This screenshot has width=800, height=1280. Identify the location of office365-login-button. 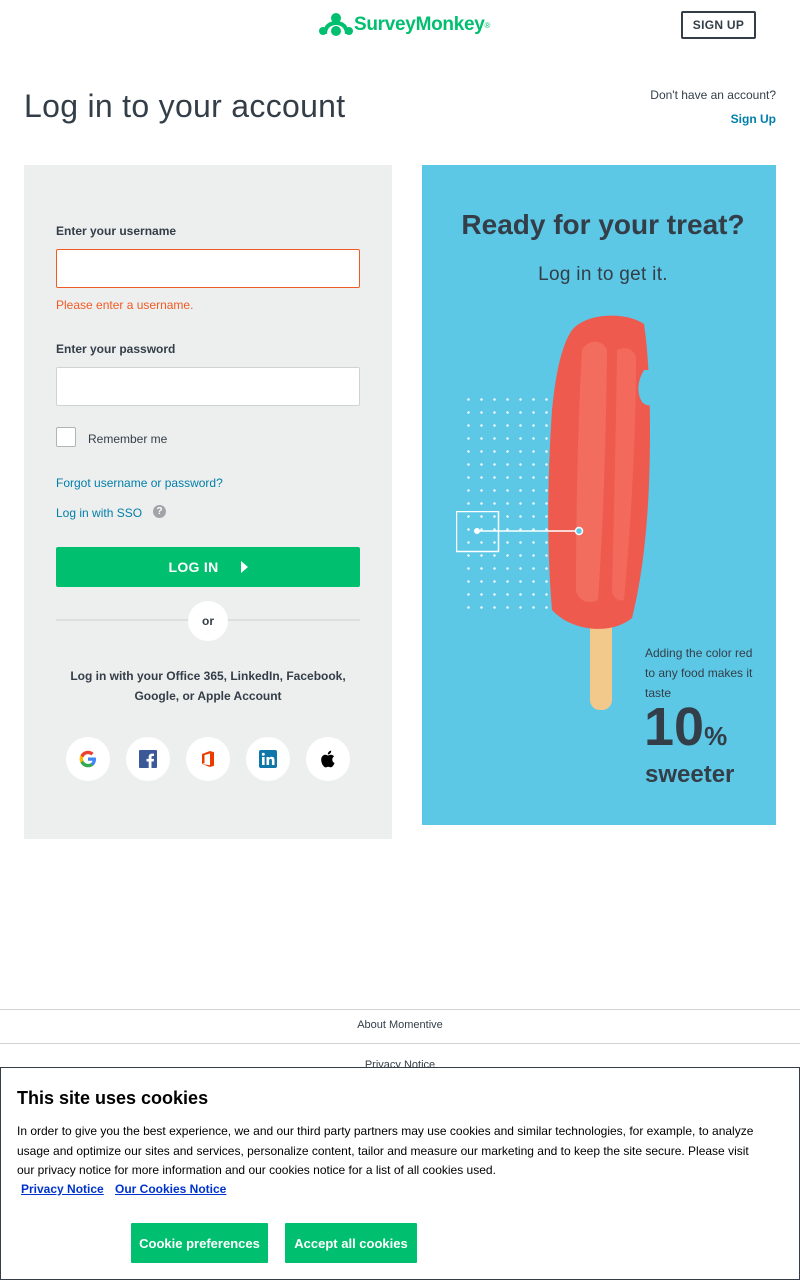
(208, 759).